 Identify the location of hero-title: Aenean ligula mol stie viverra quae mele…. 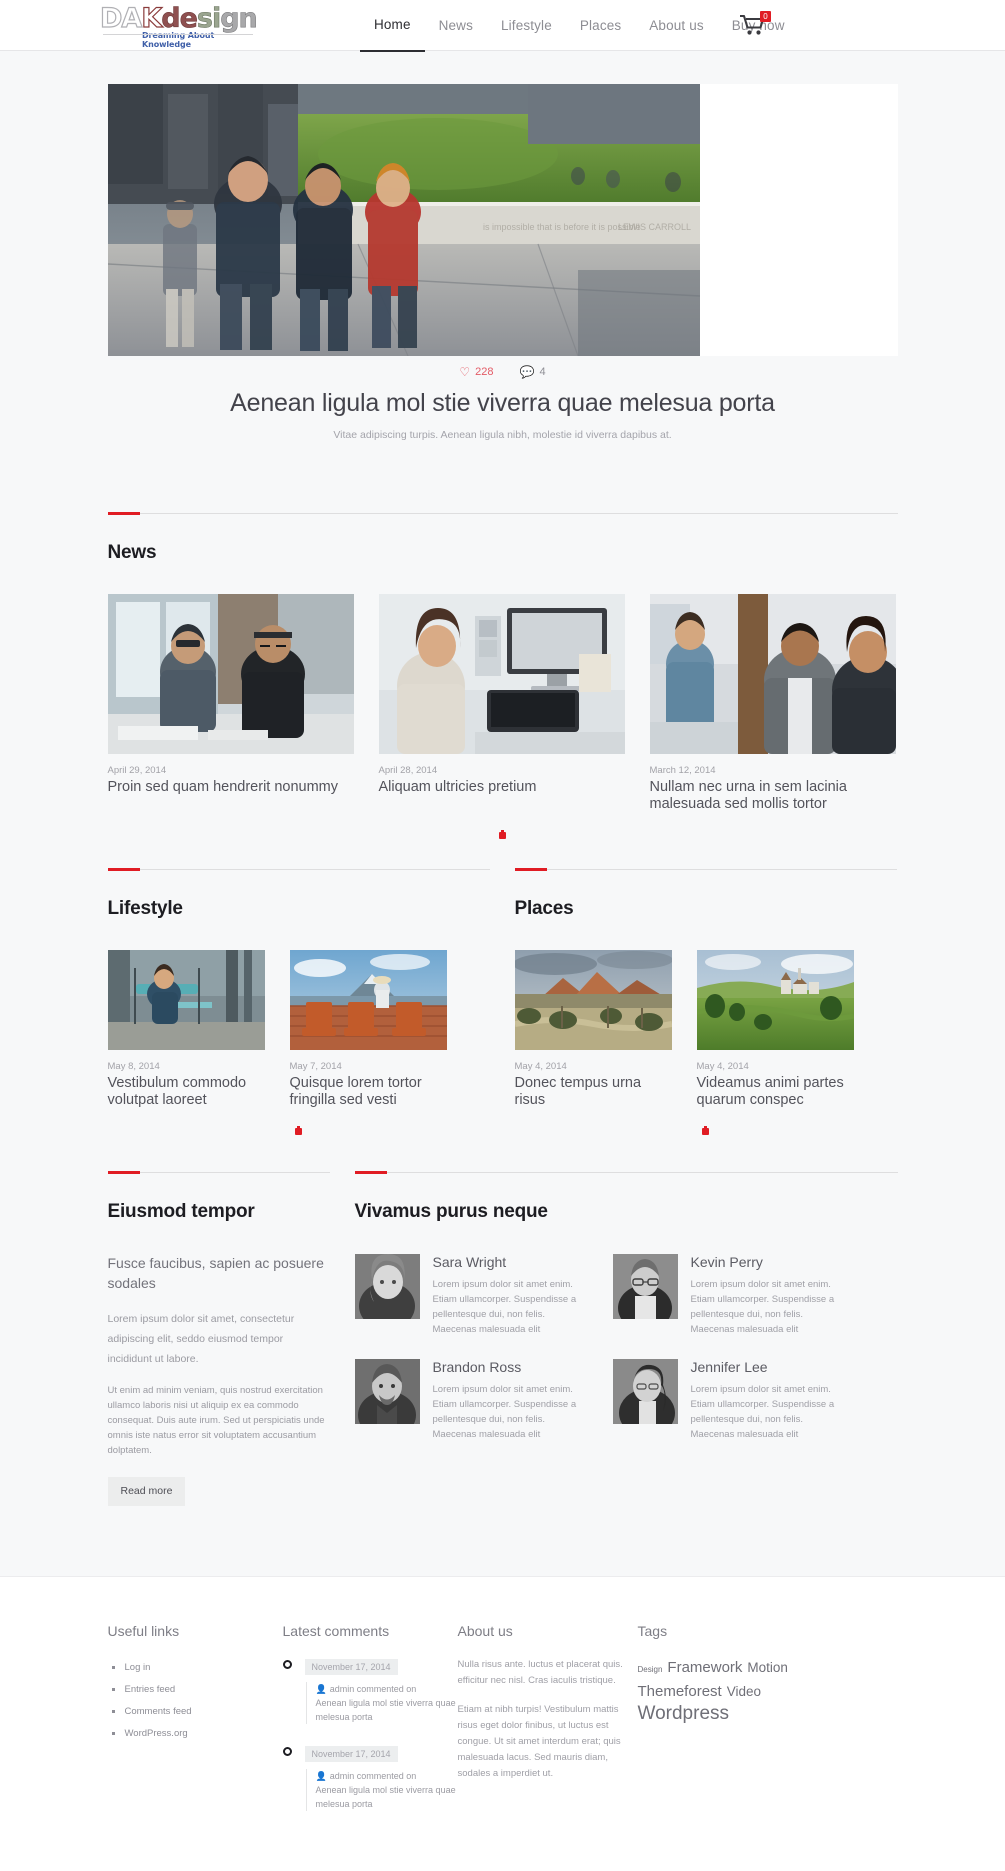
(503, 403).